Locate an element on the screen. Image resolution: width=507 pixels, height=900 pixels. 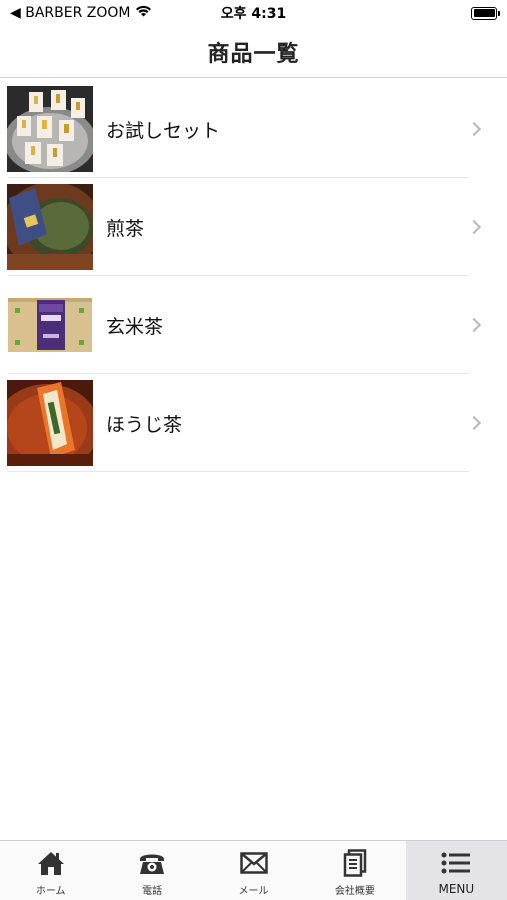
nav-bar: 商品一覧 is located at coordinates (253, 52).